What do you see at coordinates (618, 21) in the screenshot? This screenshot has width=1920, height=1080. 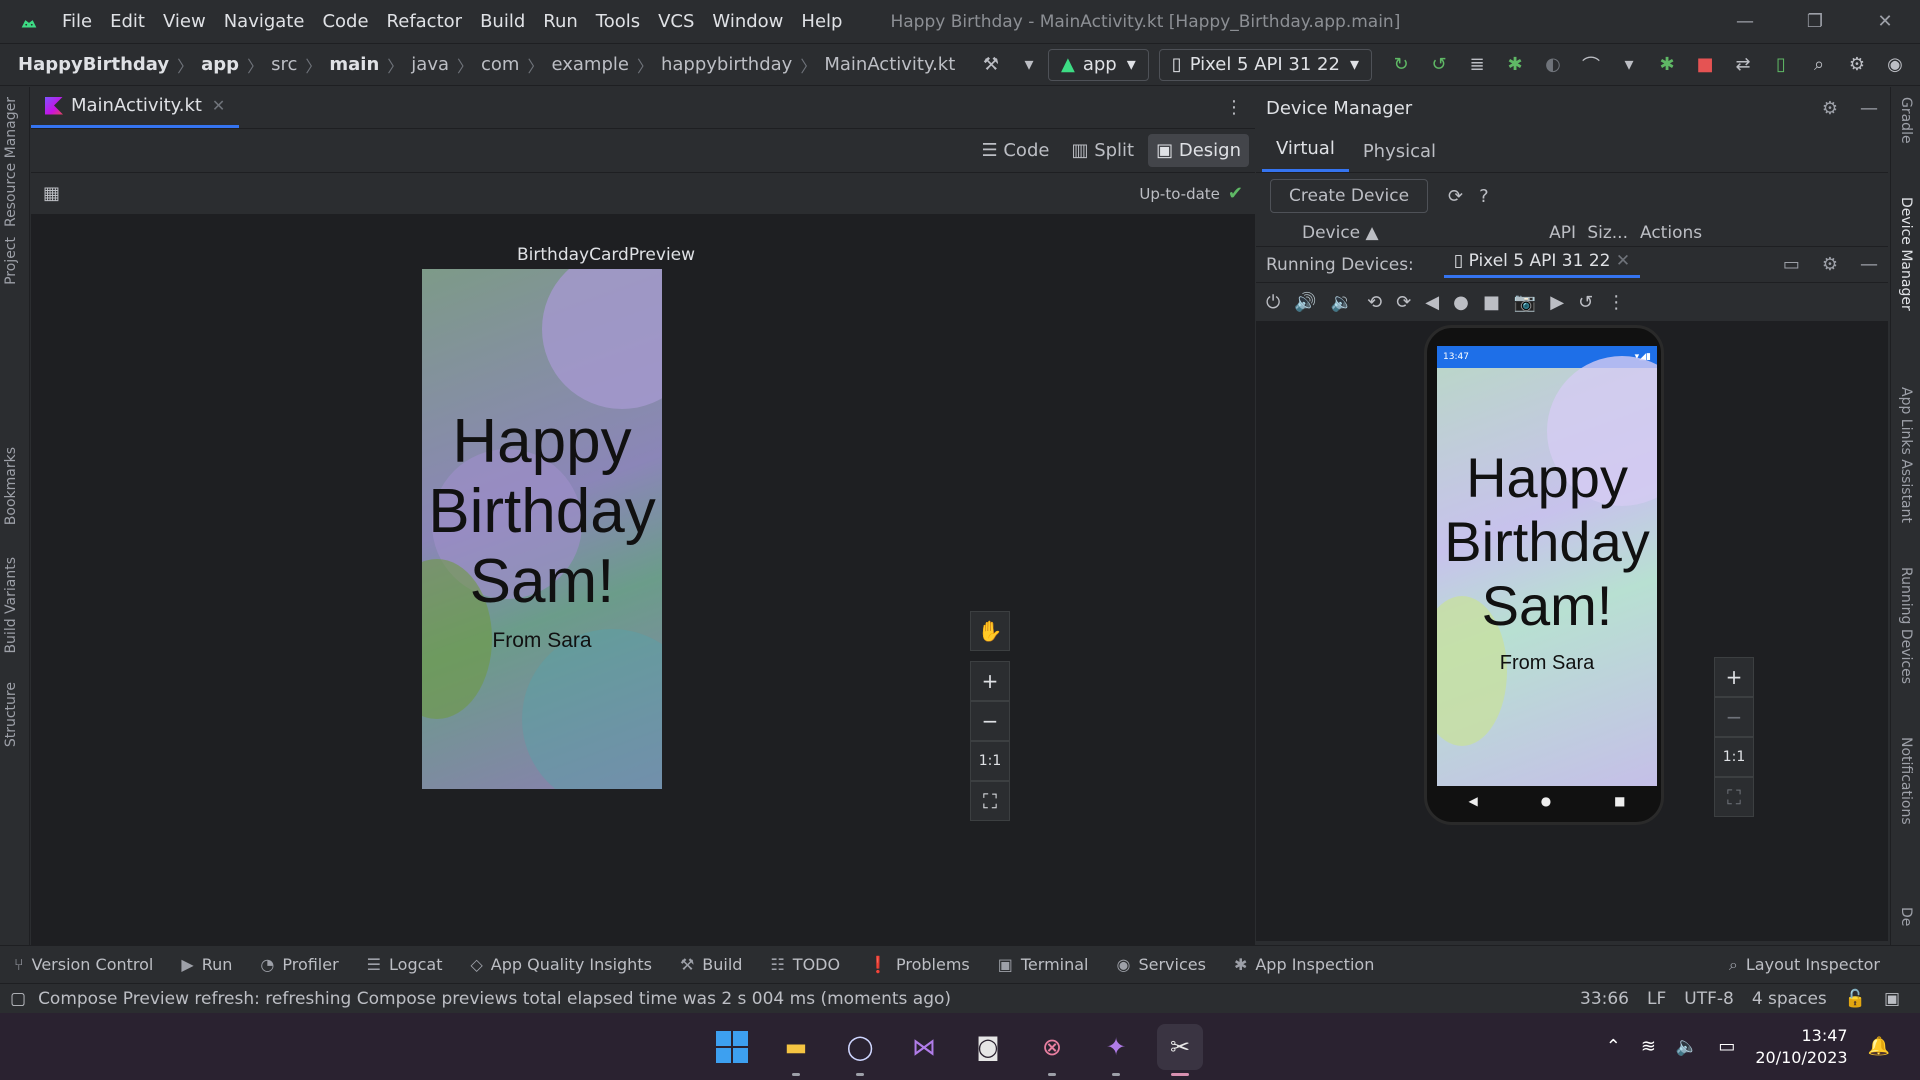 I see `menu-tools: Tools` at bounding box center [618, 21].